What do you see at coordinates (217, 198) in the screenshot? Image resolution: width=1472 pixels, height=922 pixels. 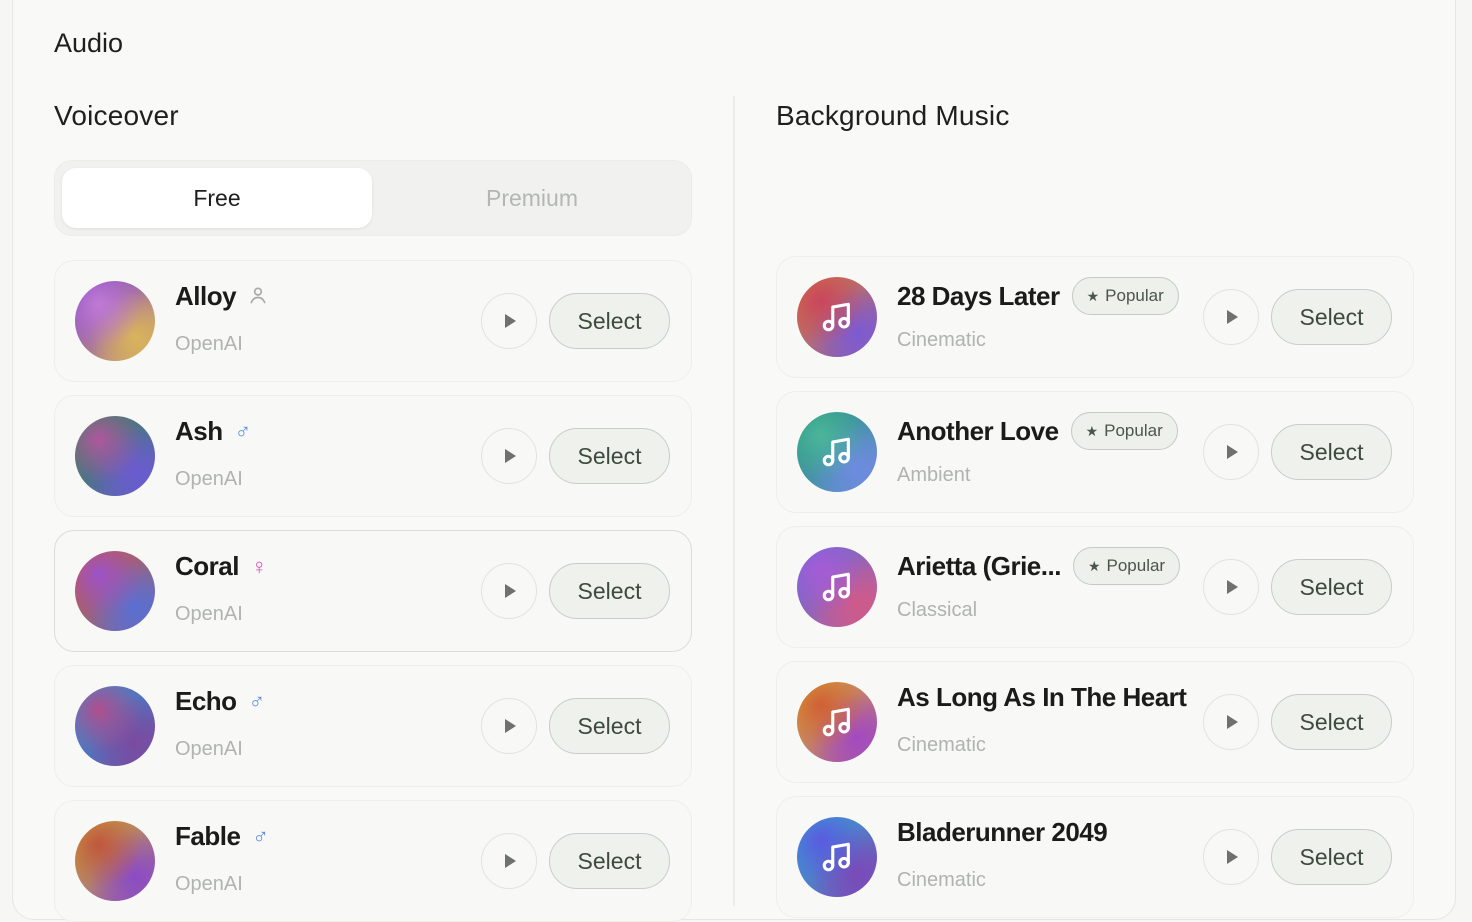 I see `tab-free: Free` at bounding box center [217, 198].